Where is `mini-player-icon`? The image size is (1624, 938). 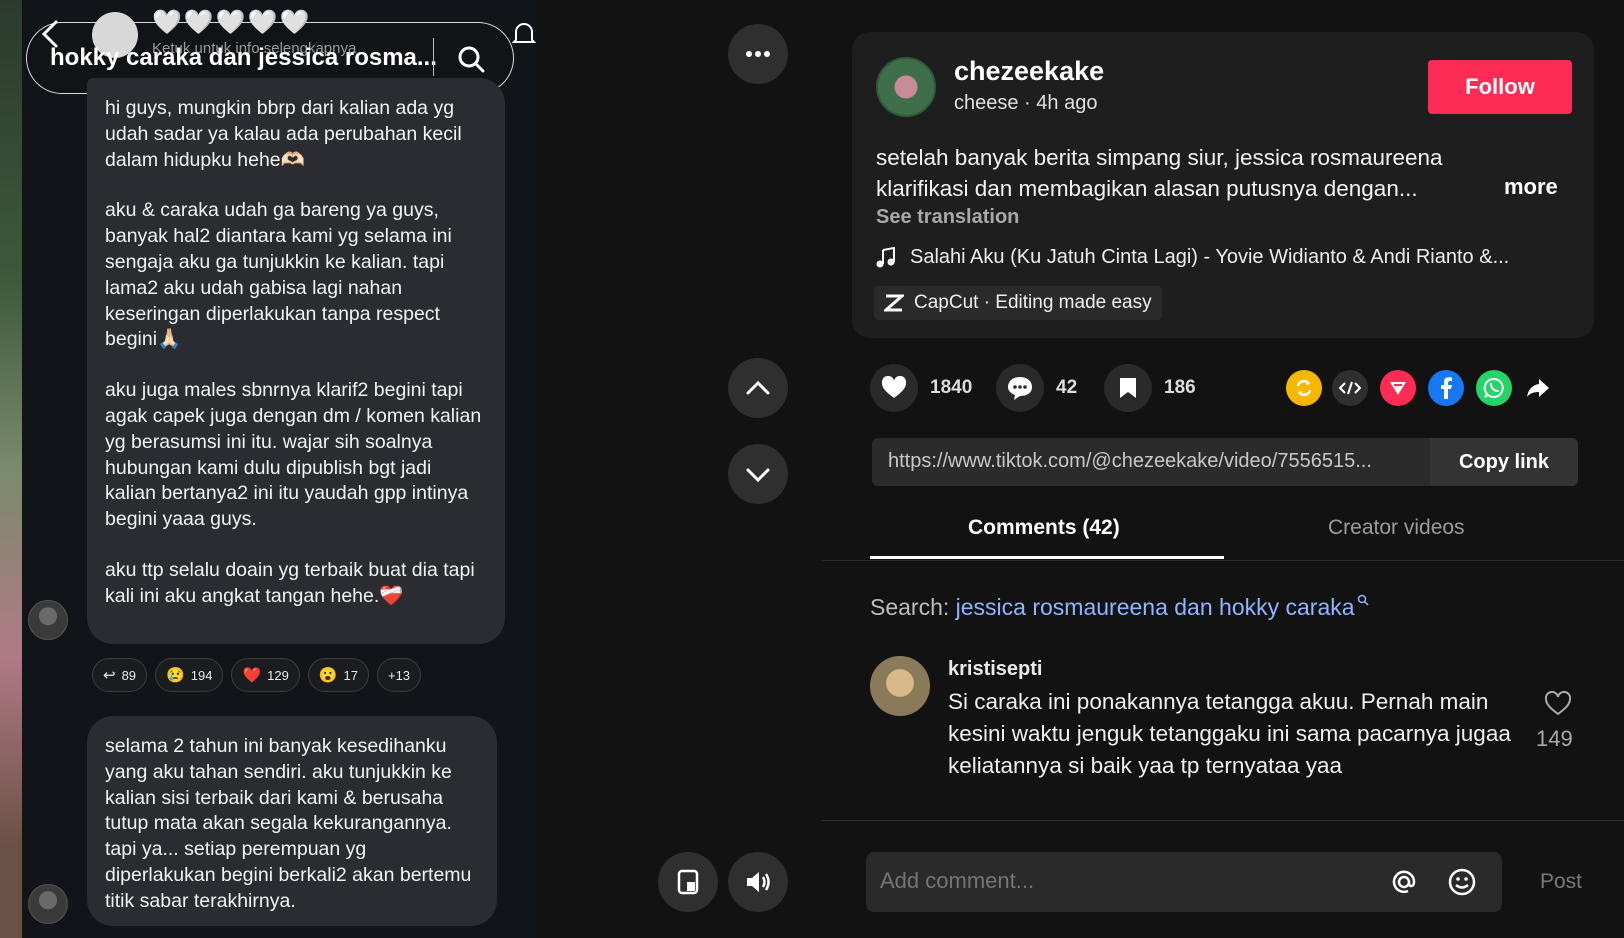
mini-player-icon is located at coordinates (688, 882).